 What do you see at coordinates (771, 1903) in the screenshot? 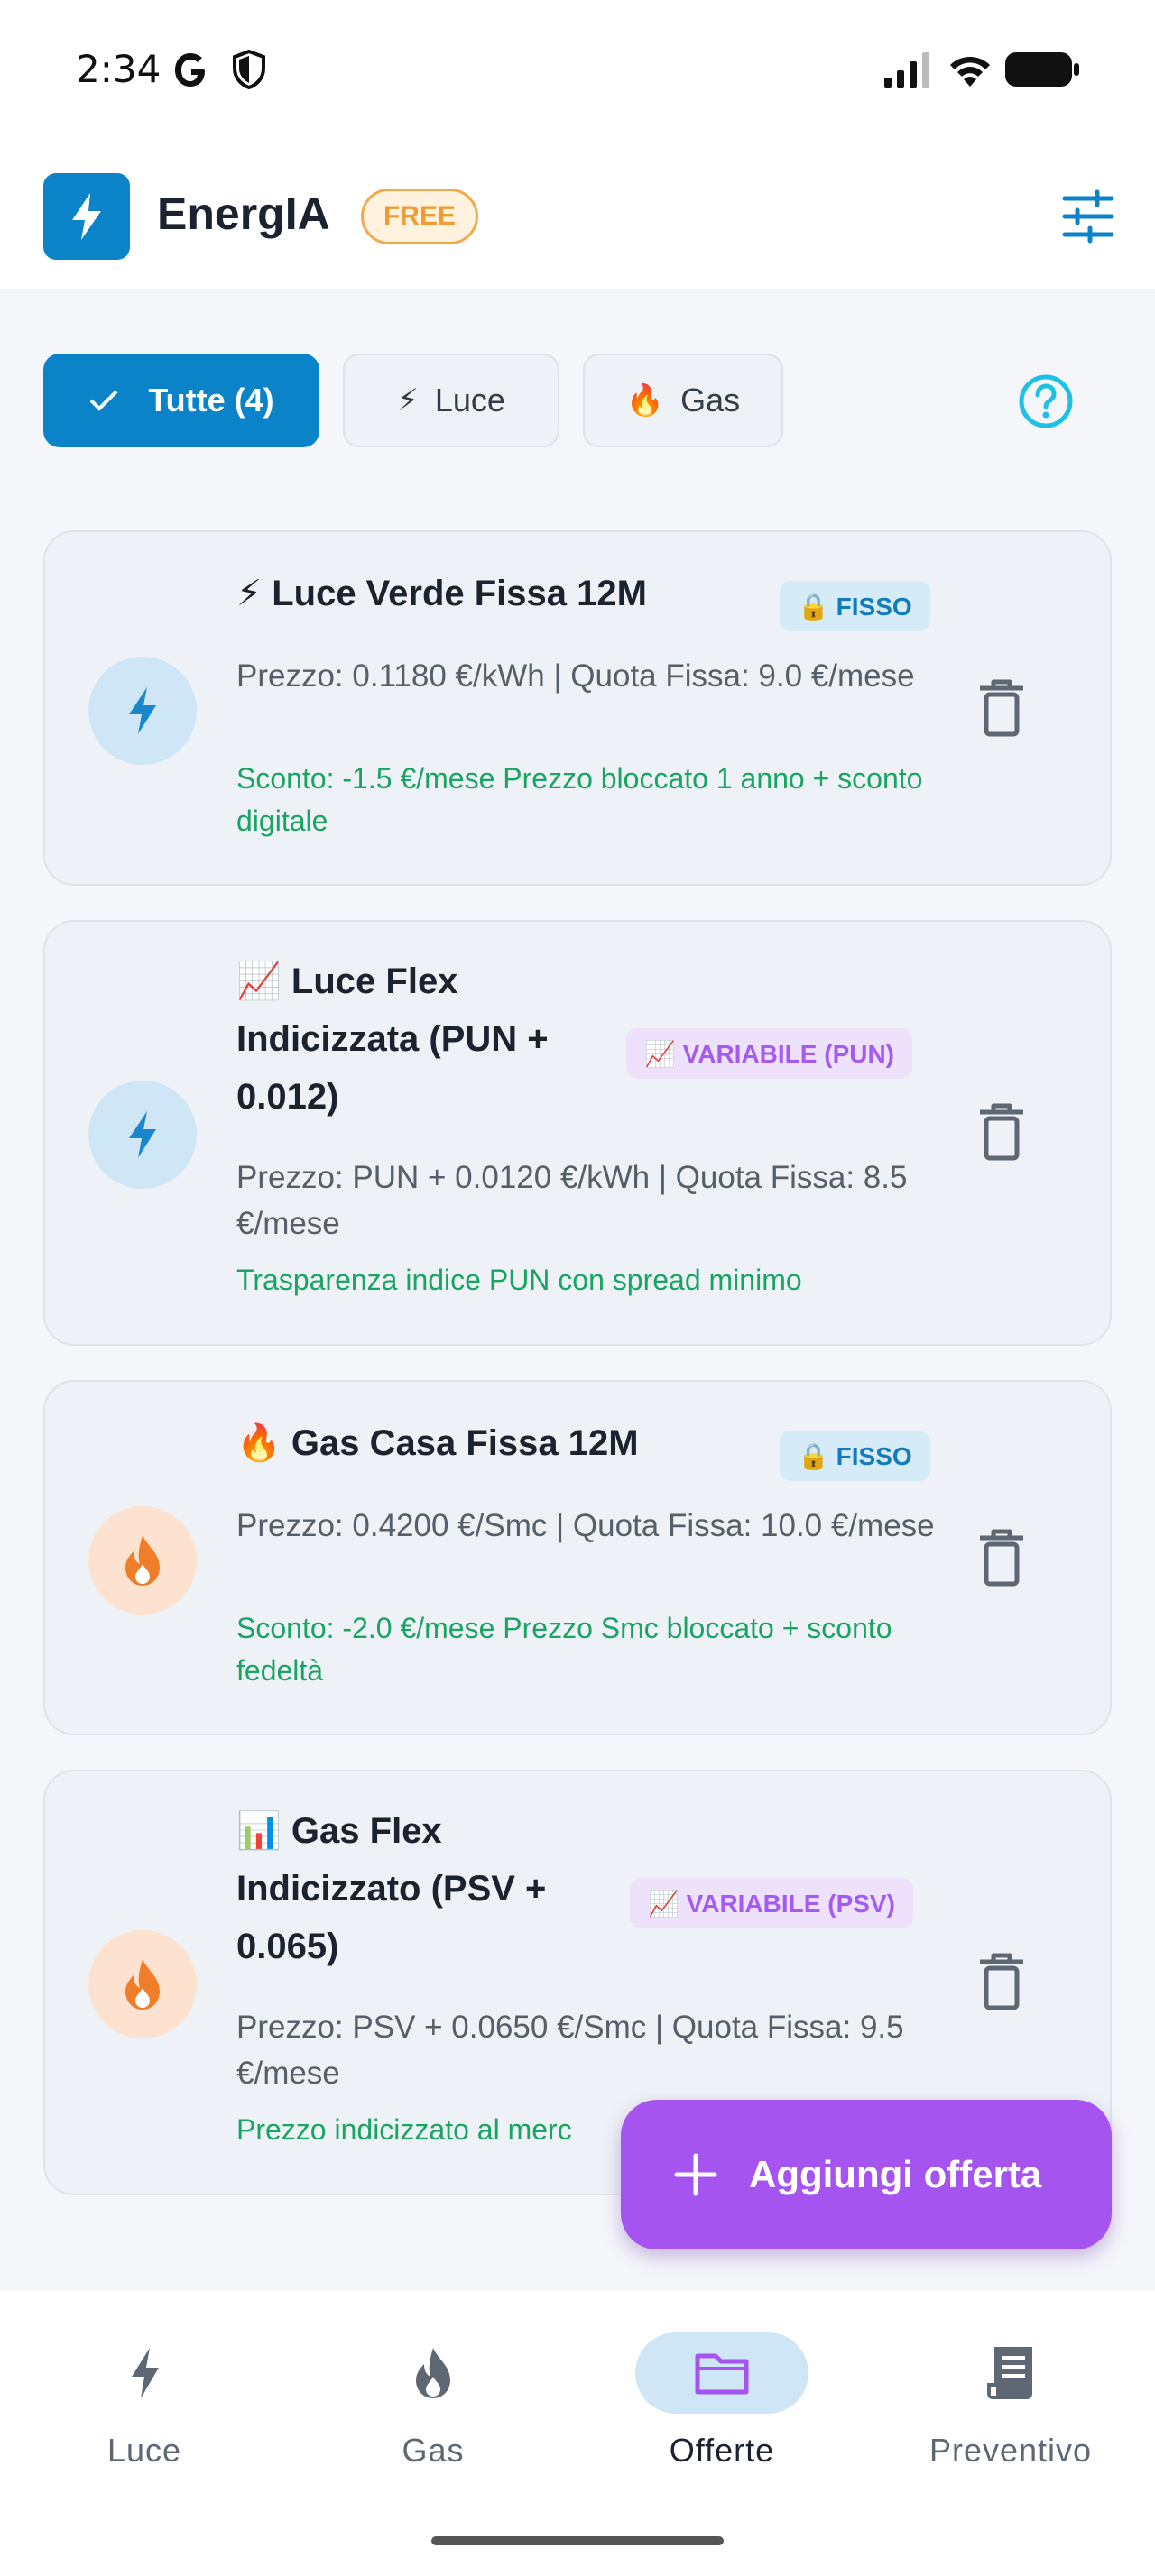
I see `offer-type-badge: 📈 VARIABILE (PSV)` at bounding box center [771, 1903].